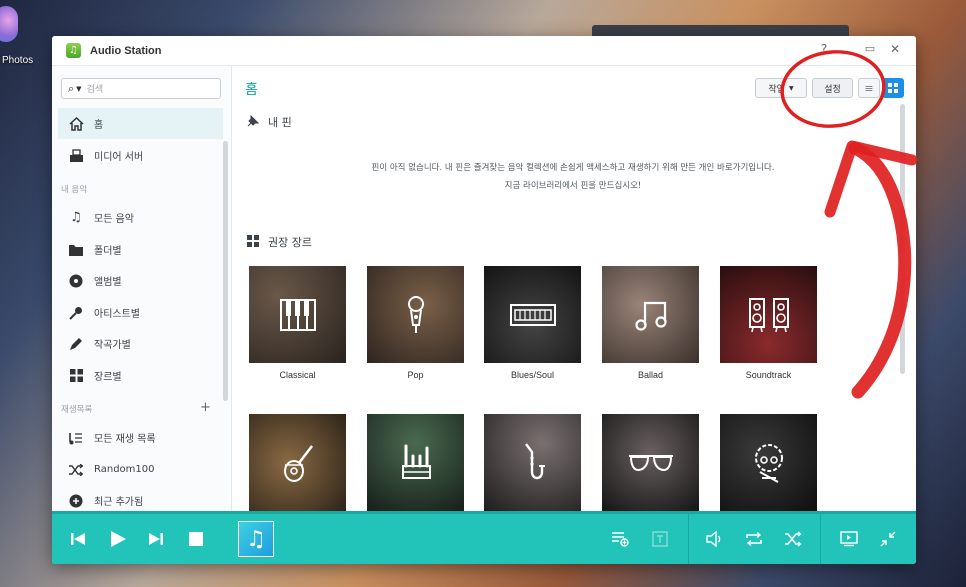 Image resolution: width=966 pixels, height=587 pixels. I want to click on settings-button-label: 설정, so click(832, 89).